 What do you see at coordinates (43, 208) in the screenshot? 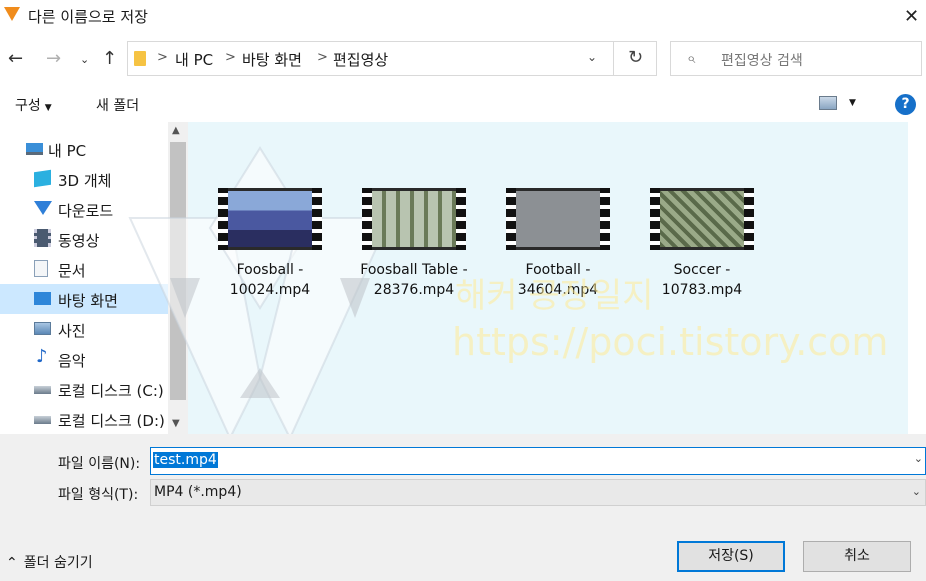
I see `download-icon` at bounding box center [43, 208].